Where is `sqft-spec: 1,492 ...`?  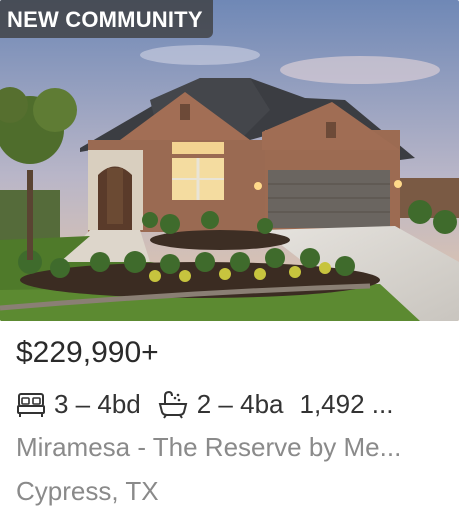 sqft-spec: 1,492 ... is located at coordinates (347, 404).